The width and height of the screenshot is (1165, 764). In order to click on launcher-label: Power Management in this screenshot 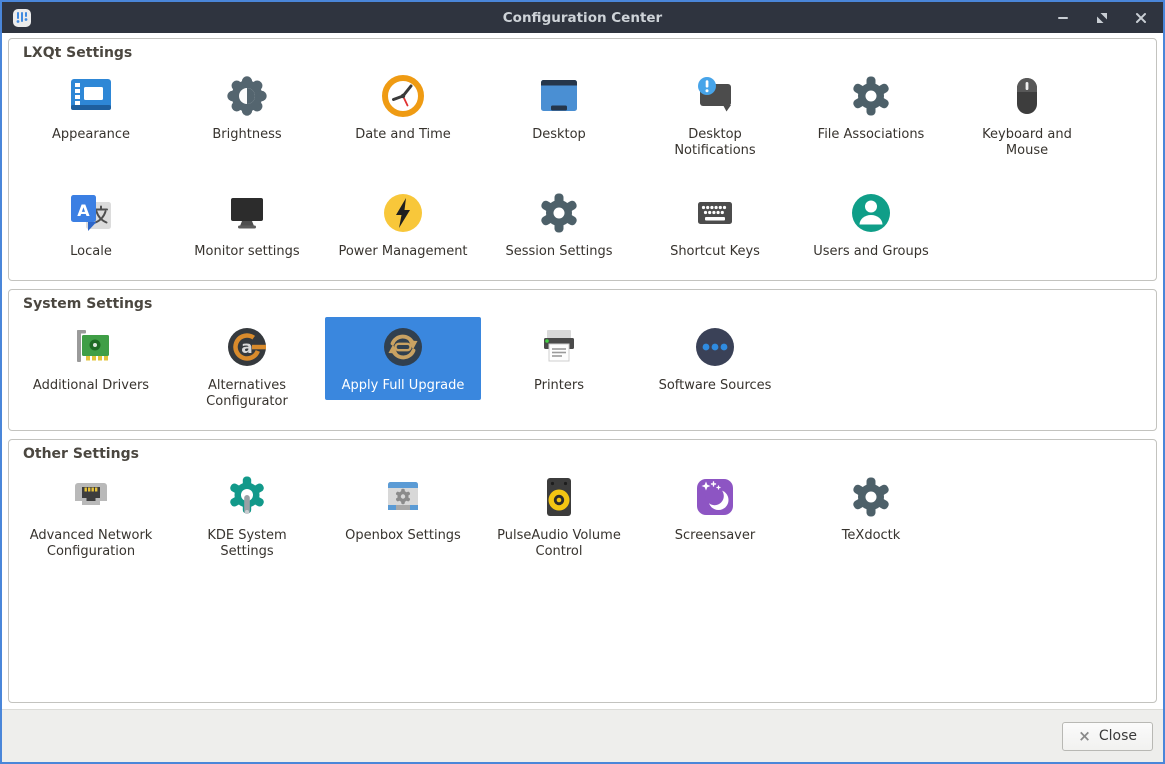, I will do `click(403, 251)`.